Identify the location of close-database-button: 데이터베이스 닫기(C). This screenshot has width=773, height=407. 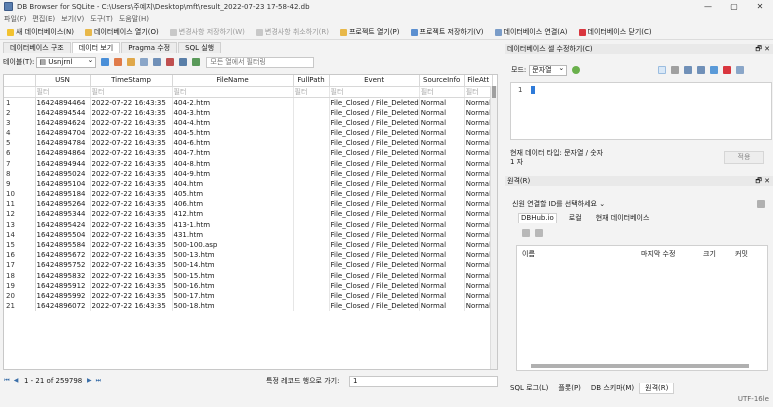
(615, 32).